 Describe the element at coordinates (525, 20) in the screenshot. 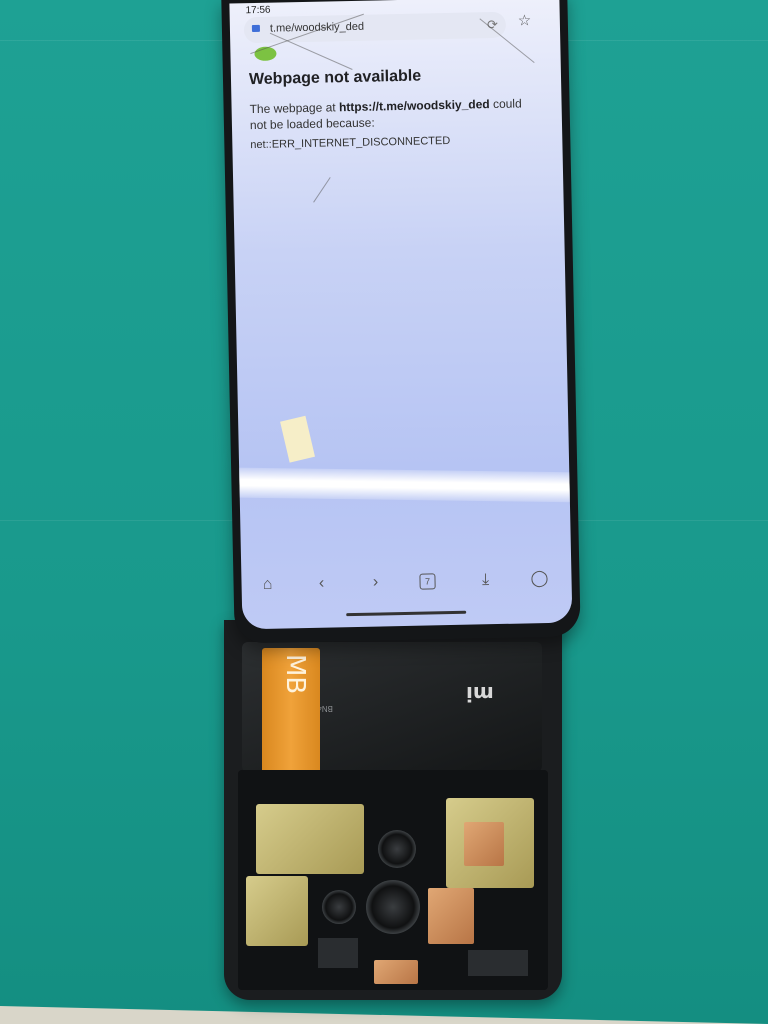

I see `star-icon: ☆` at that location.